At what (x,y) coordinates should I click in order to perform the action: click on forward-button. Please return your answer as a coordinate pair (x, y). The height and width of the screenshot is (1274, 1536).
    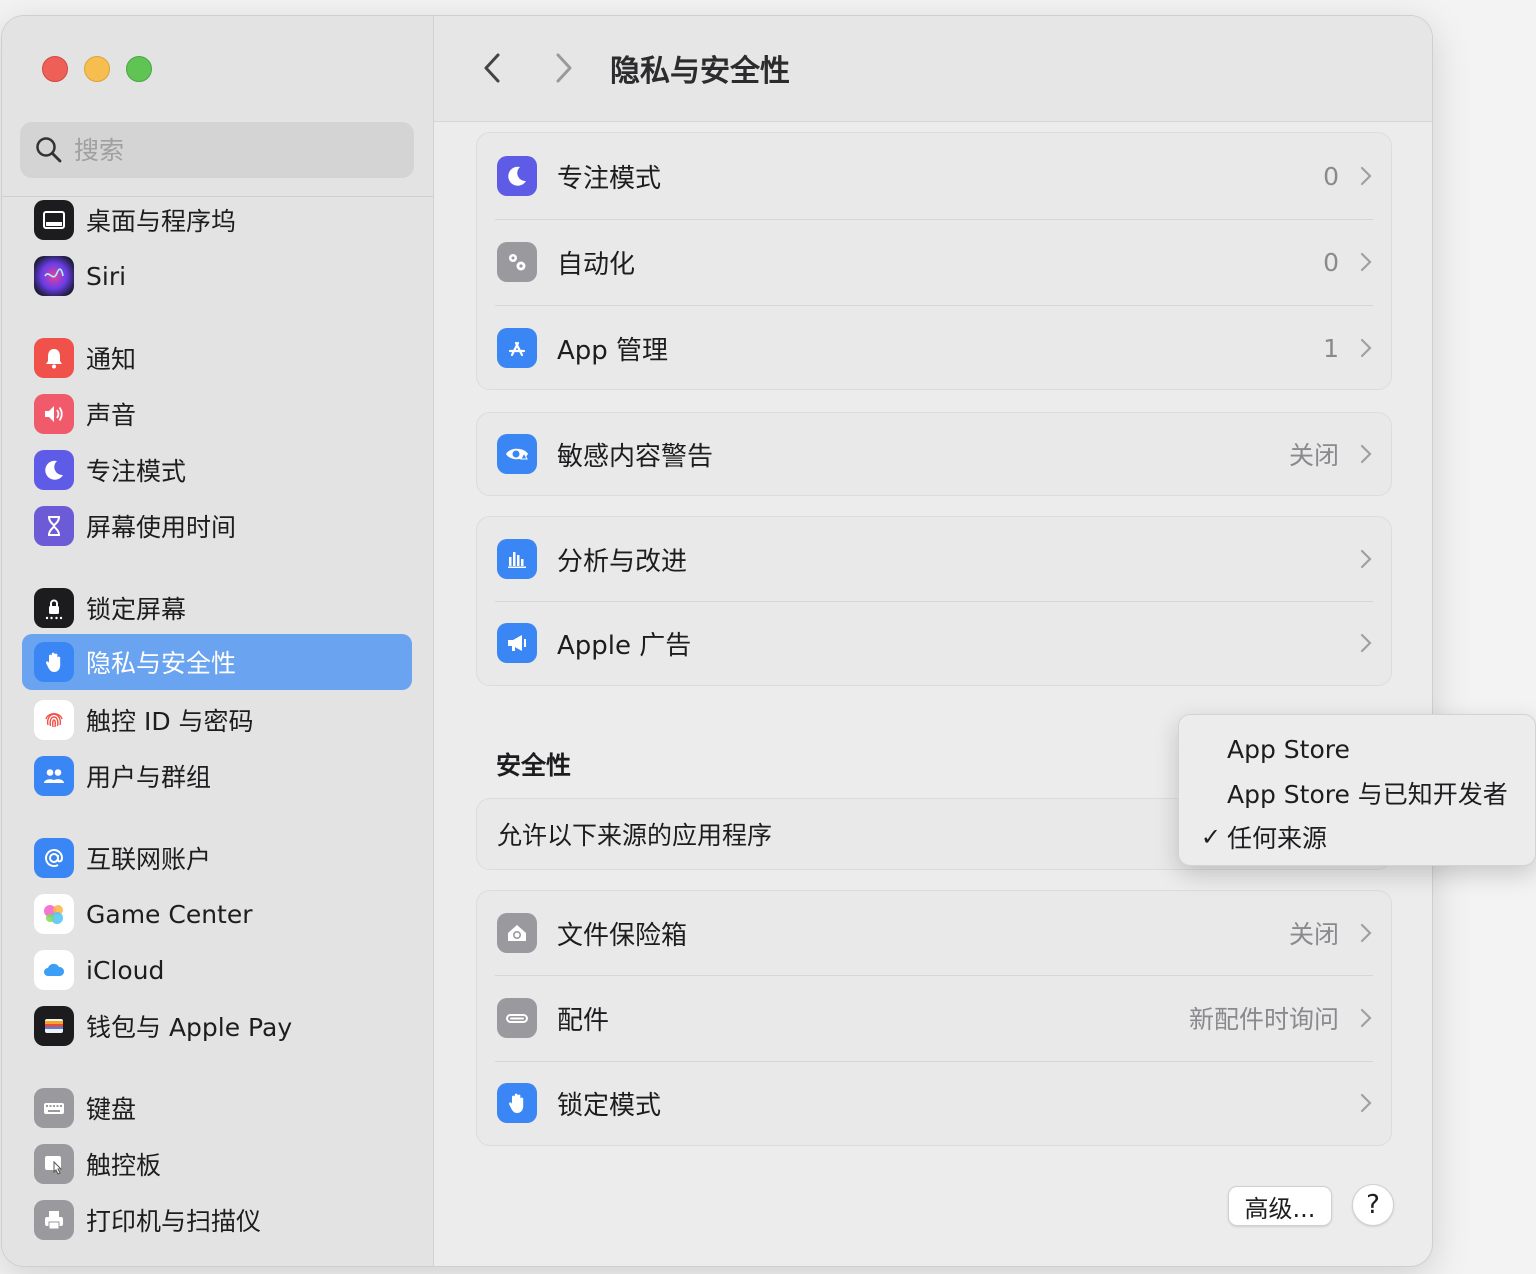
    Looking at the image, I should click on (564, 68).